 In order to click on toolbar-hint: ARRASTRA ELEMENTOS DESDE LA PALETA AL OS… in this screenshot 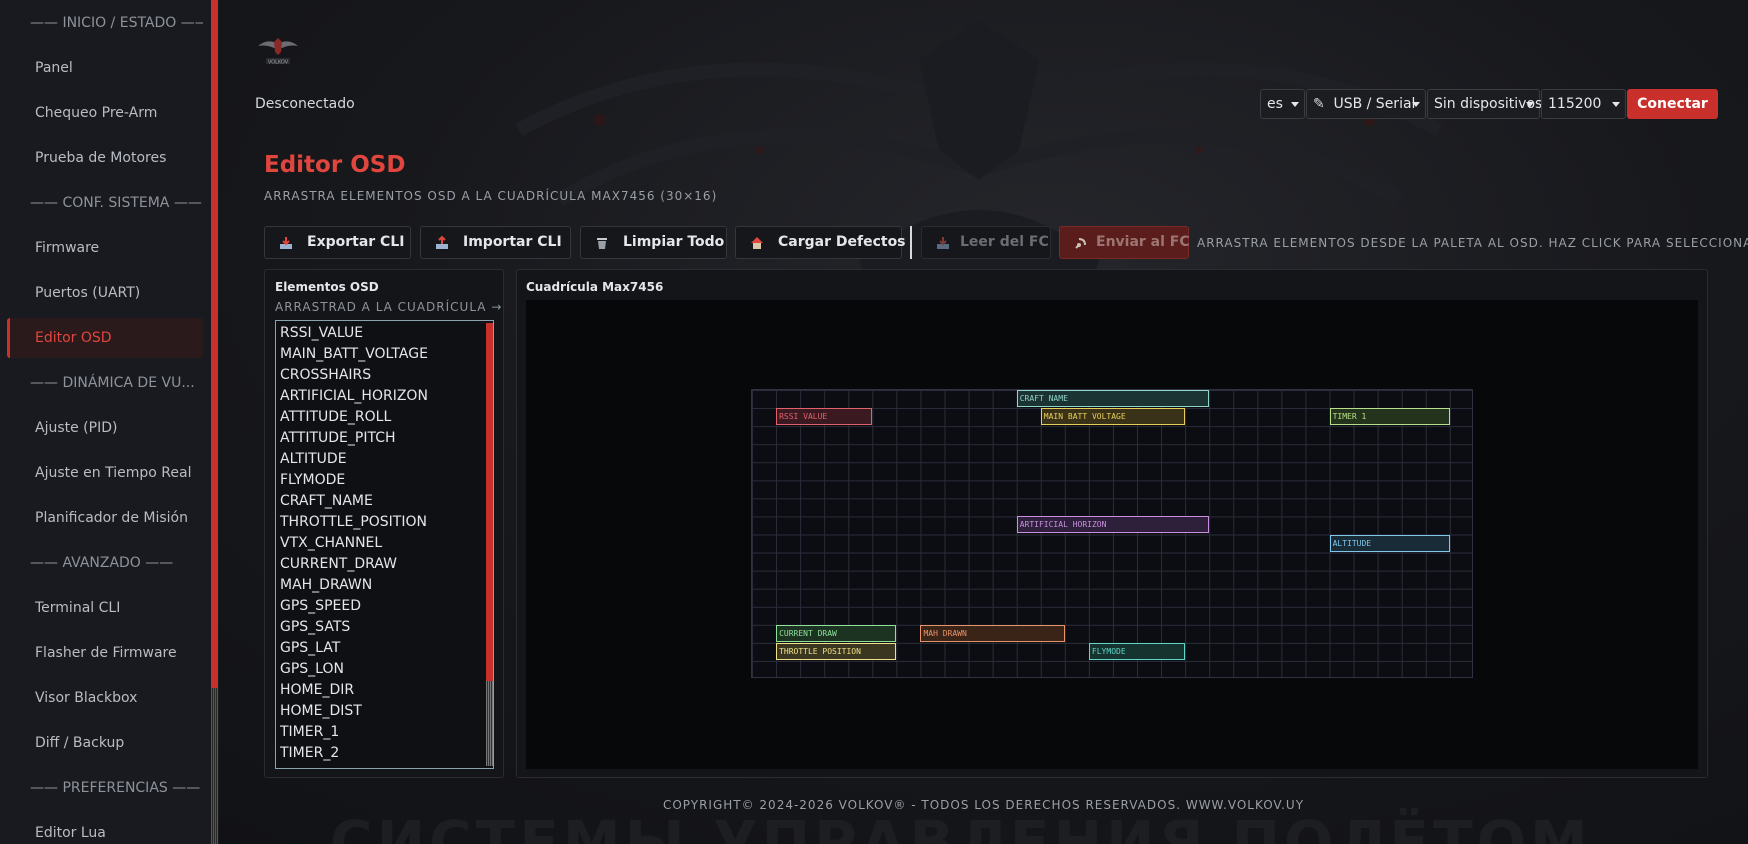, I will do `click(1472, 243)`.